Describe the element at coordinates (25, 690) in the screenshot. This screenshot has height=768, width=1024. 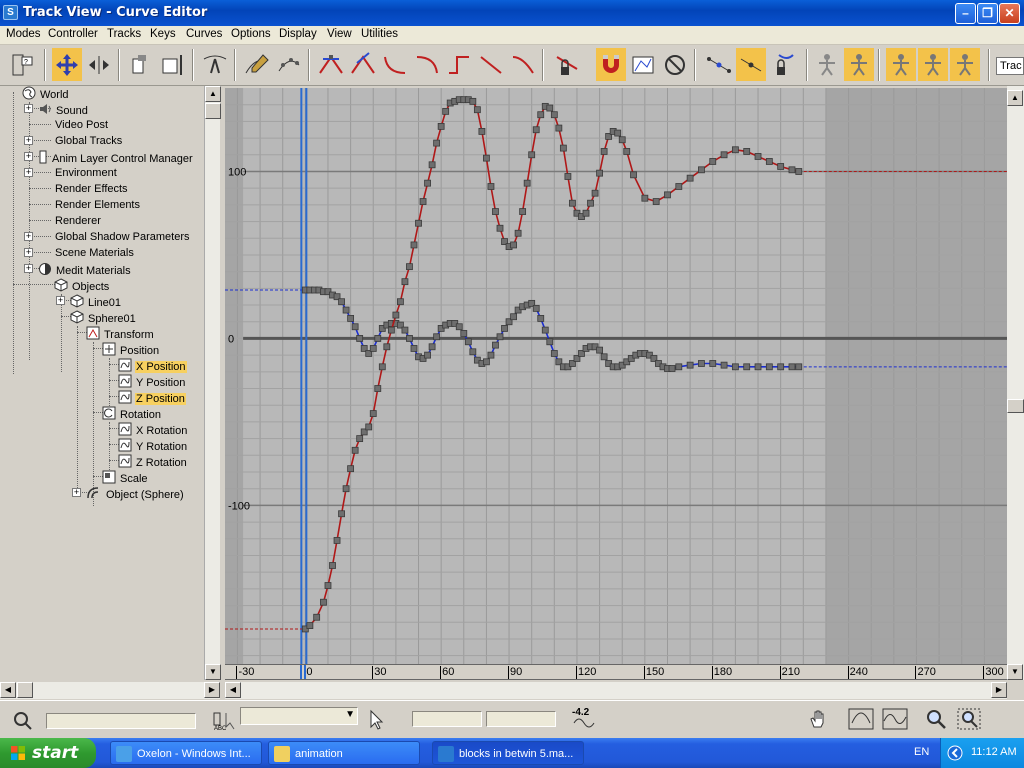
I see `tree-hscroll-thumb` at that location.